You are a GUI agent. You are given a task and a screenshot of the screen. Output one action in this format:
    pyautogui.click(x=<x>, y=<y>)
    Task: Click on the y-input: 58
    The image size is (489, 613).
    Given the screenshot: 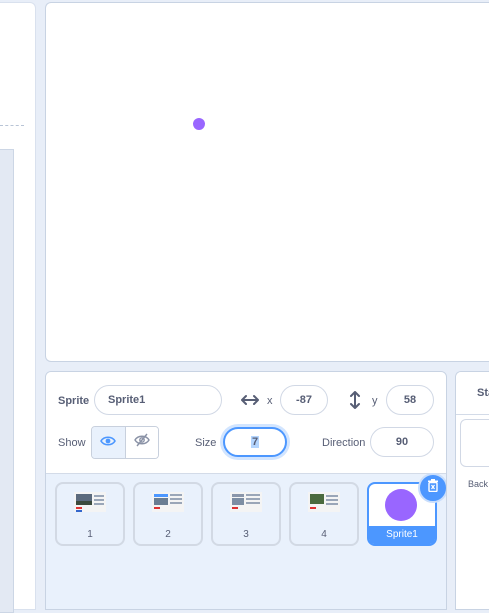 What is the action you would take?
    pyautogui.click(x=410, y=400)
    